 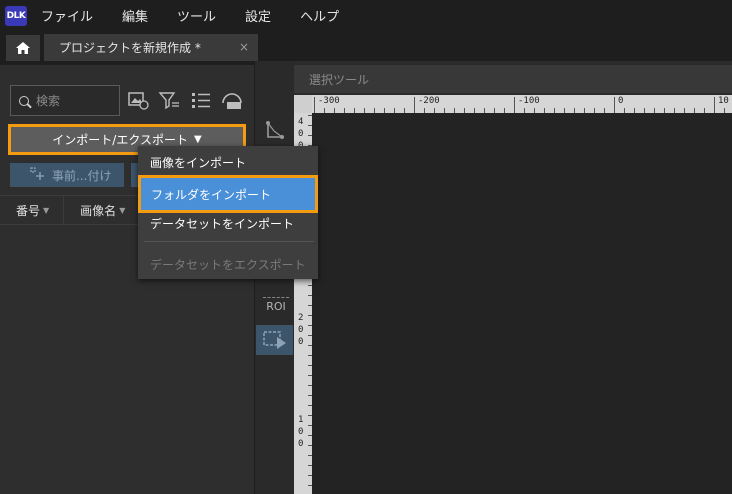 I want to click on tab-label: プロジェクトを新規作成 *, so click(x=130, y=48).